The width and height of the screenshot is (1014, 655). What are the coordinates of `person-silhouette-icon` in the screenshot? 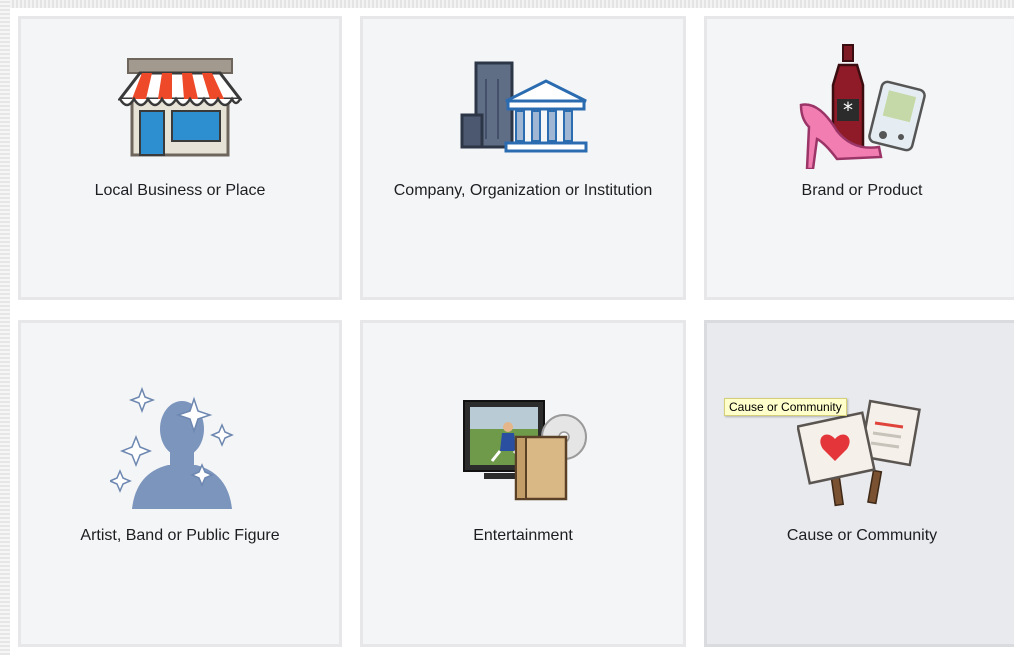 It's located at (172, 447).